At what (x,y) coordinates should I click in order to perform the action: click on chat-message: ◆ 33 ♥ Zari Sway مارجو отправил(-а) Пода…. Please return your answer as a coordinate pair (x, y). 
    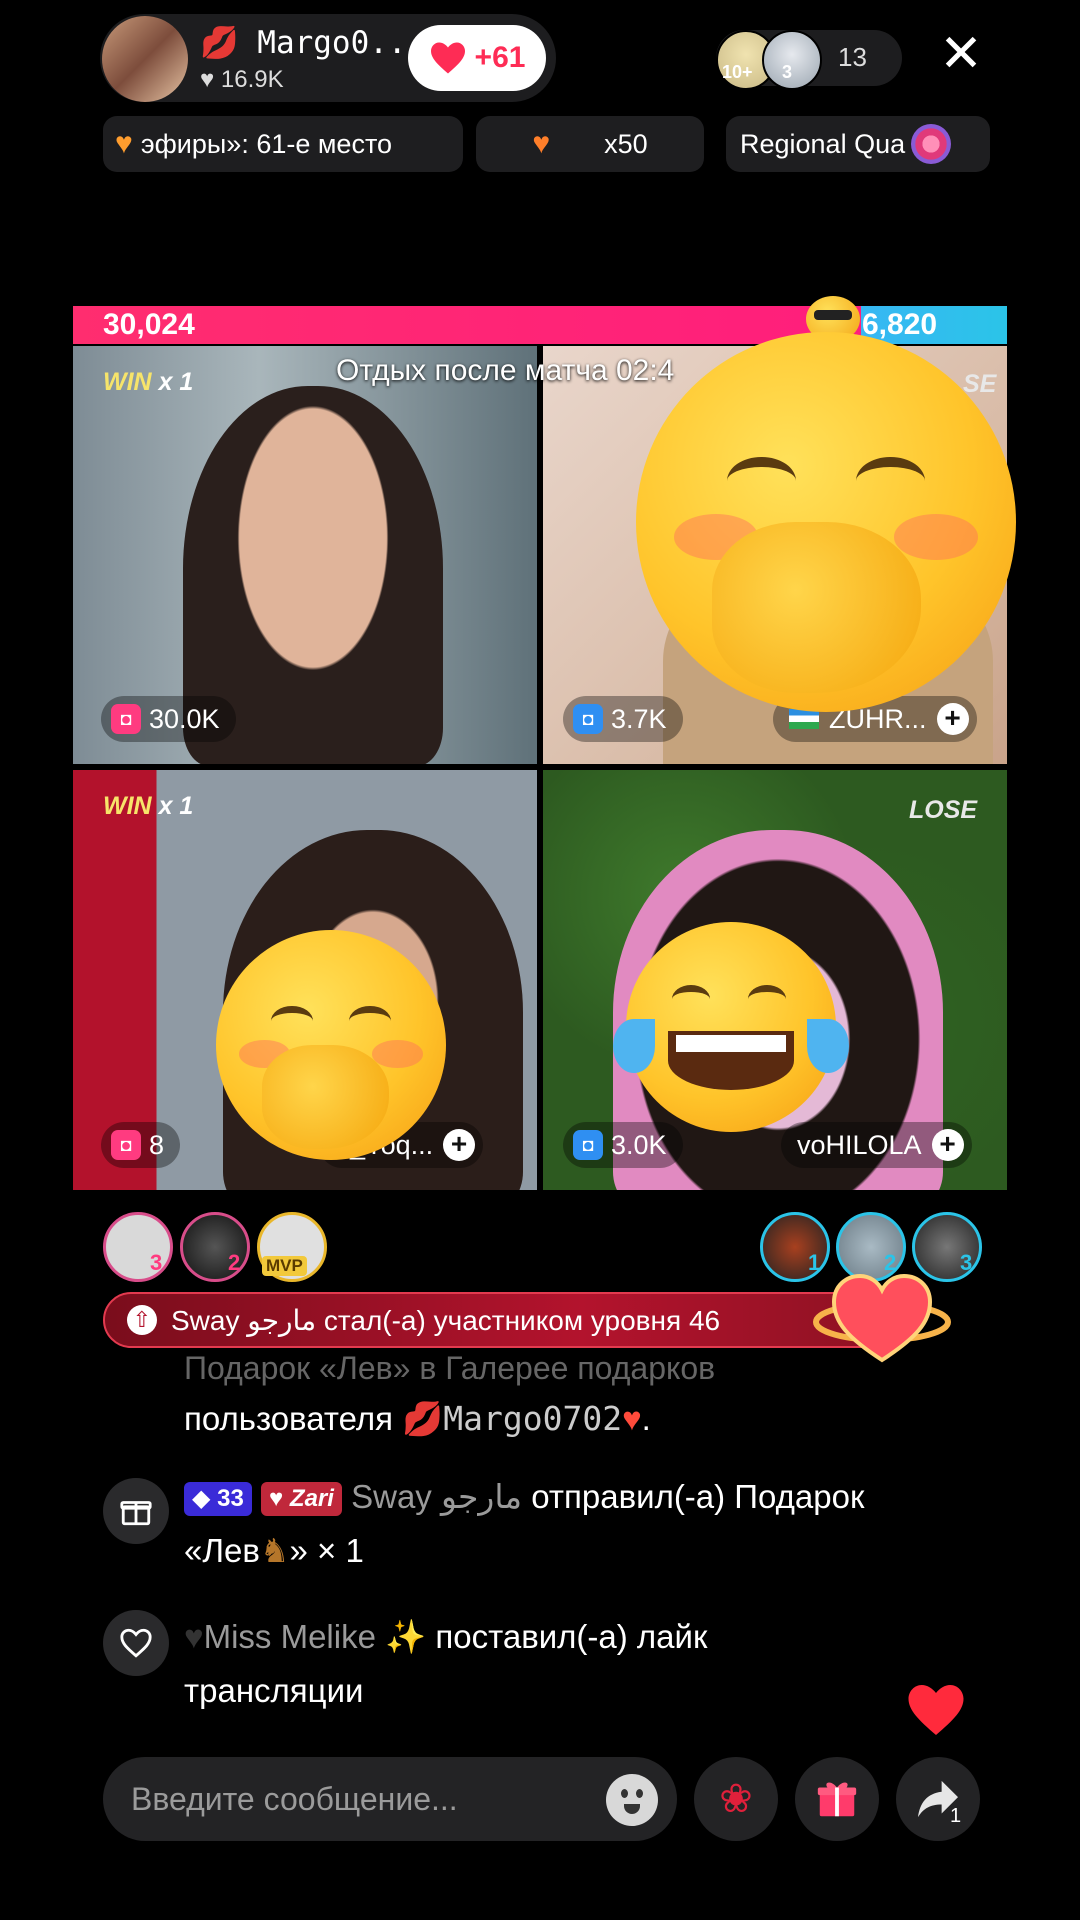
    Looking at the image, I should click on (524, 1523).